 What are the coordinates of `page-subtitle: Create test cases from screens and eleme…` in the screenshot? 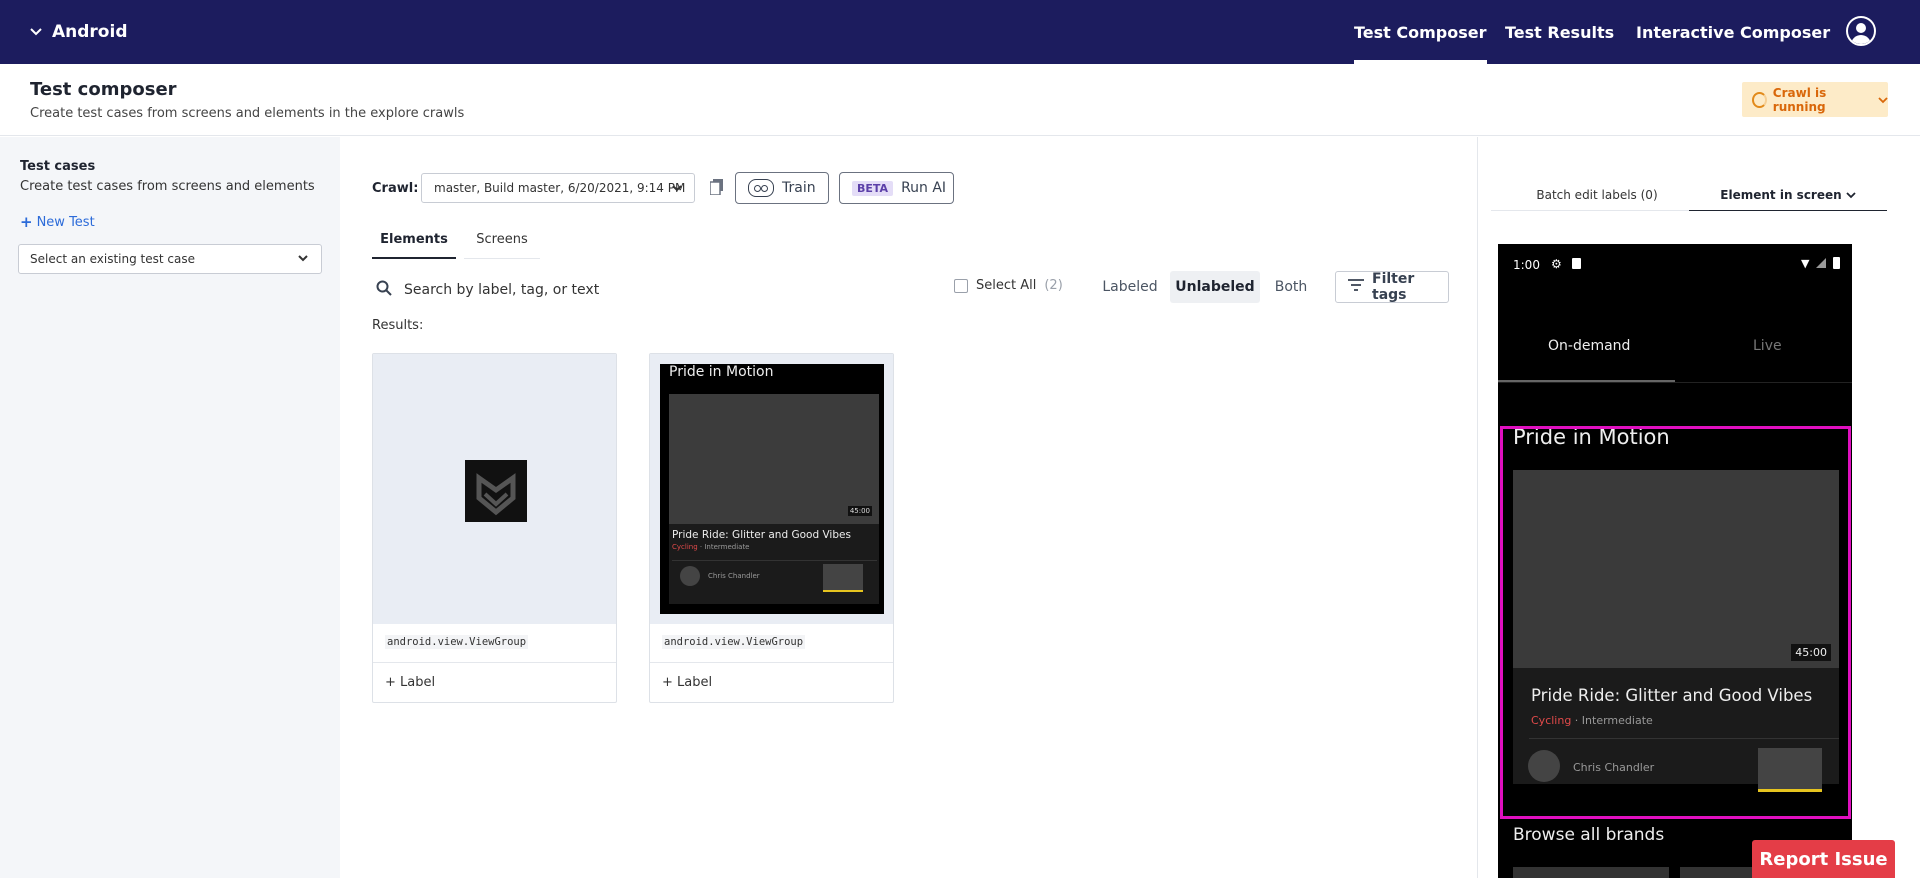 It's located at (247, 113).